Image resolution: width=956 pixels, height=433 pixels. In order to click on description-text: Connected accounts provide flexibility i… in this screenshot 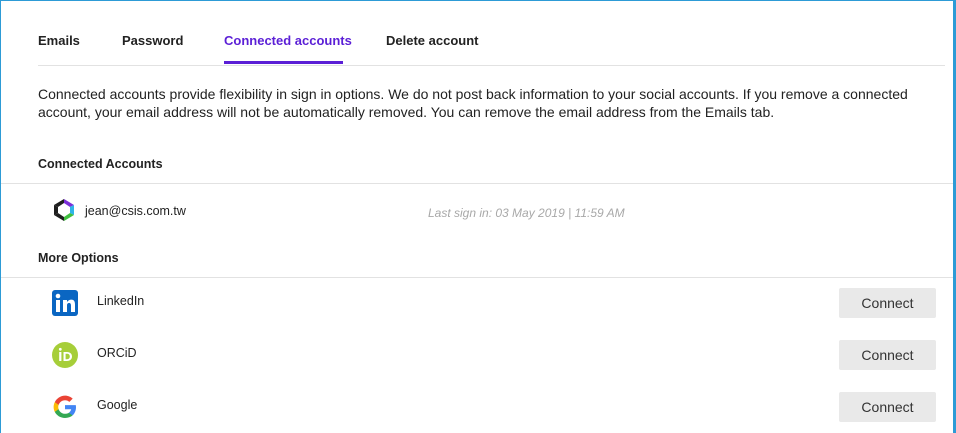, I will do `click(473, 103)`.